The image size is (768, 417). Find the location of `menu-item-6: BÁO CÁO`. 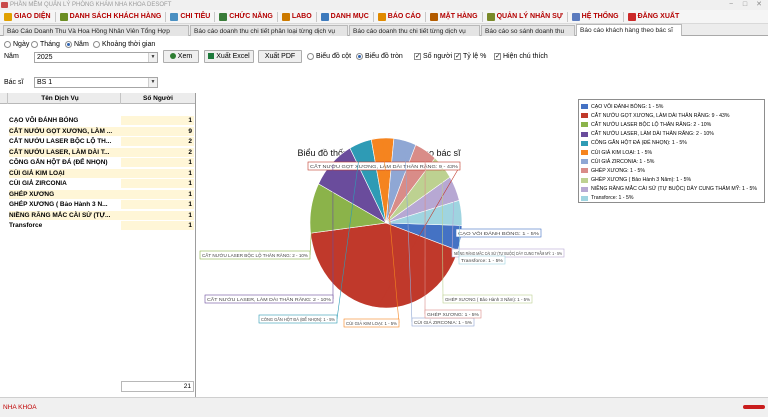

menu-item-6: BÁO CÁO is located at coordinates (399, 17).